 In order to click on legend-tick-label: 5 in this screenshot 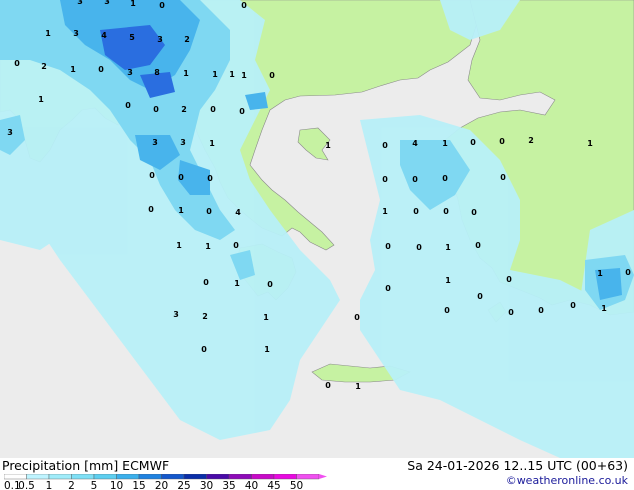, I will do `click(94, 485)`.